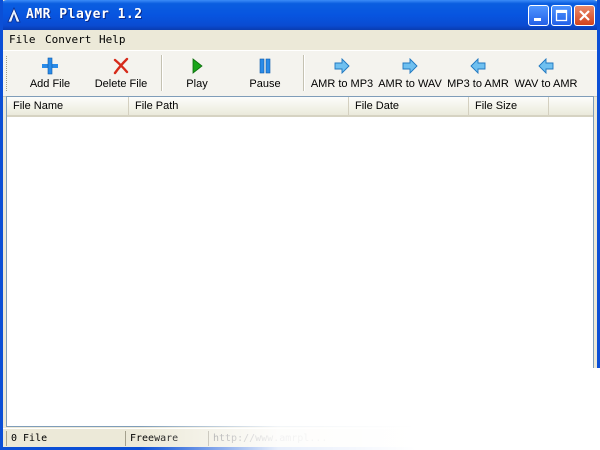 Image resolution: width=600 pixels, height=450 pixels. I want to click on column-file-name: File Name, so click(68, 106).